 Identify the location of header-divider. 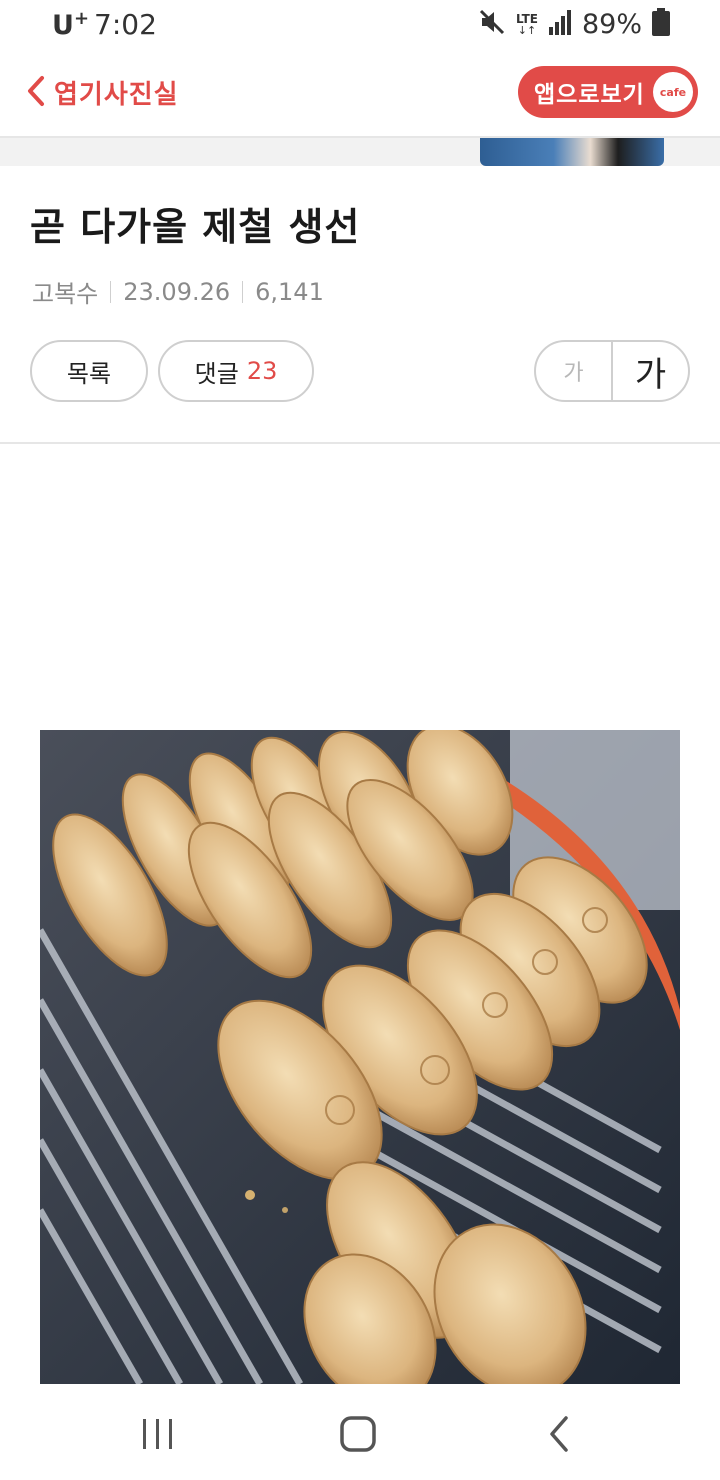
(360, 443).